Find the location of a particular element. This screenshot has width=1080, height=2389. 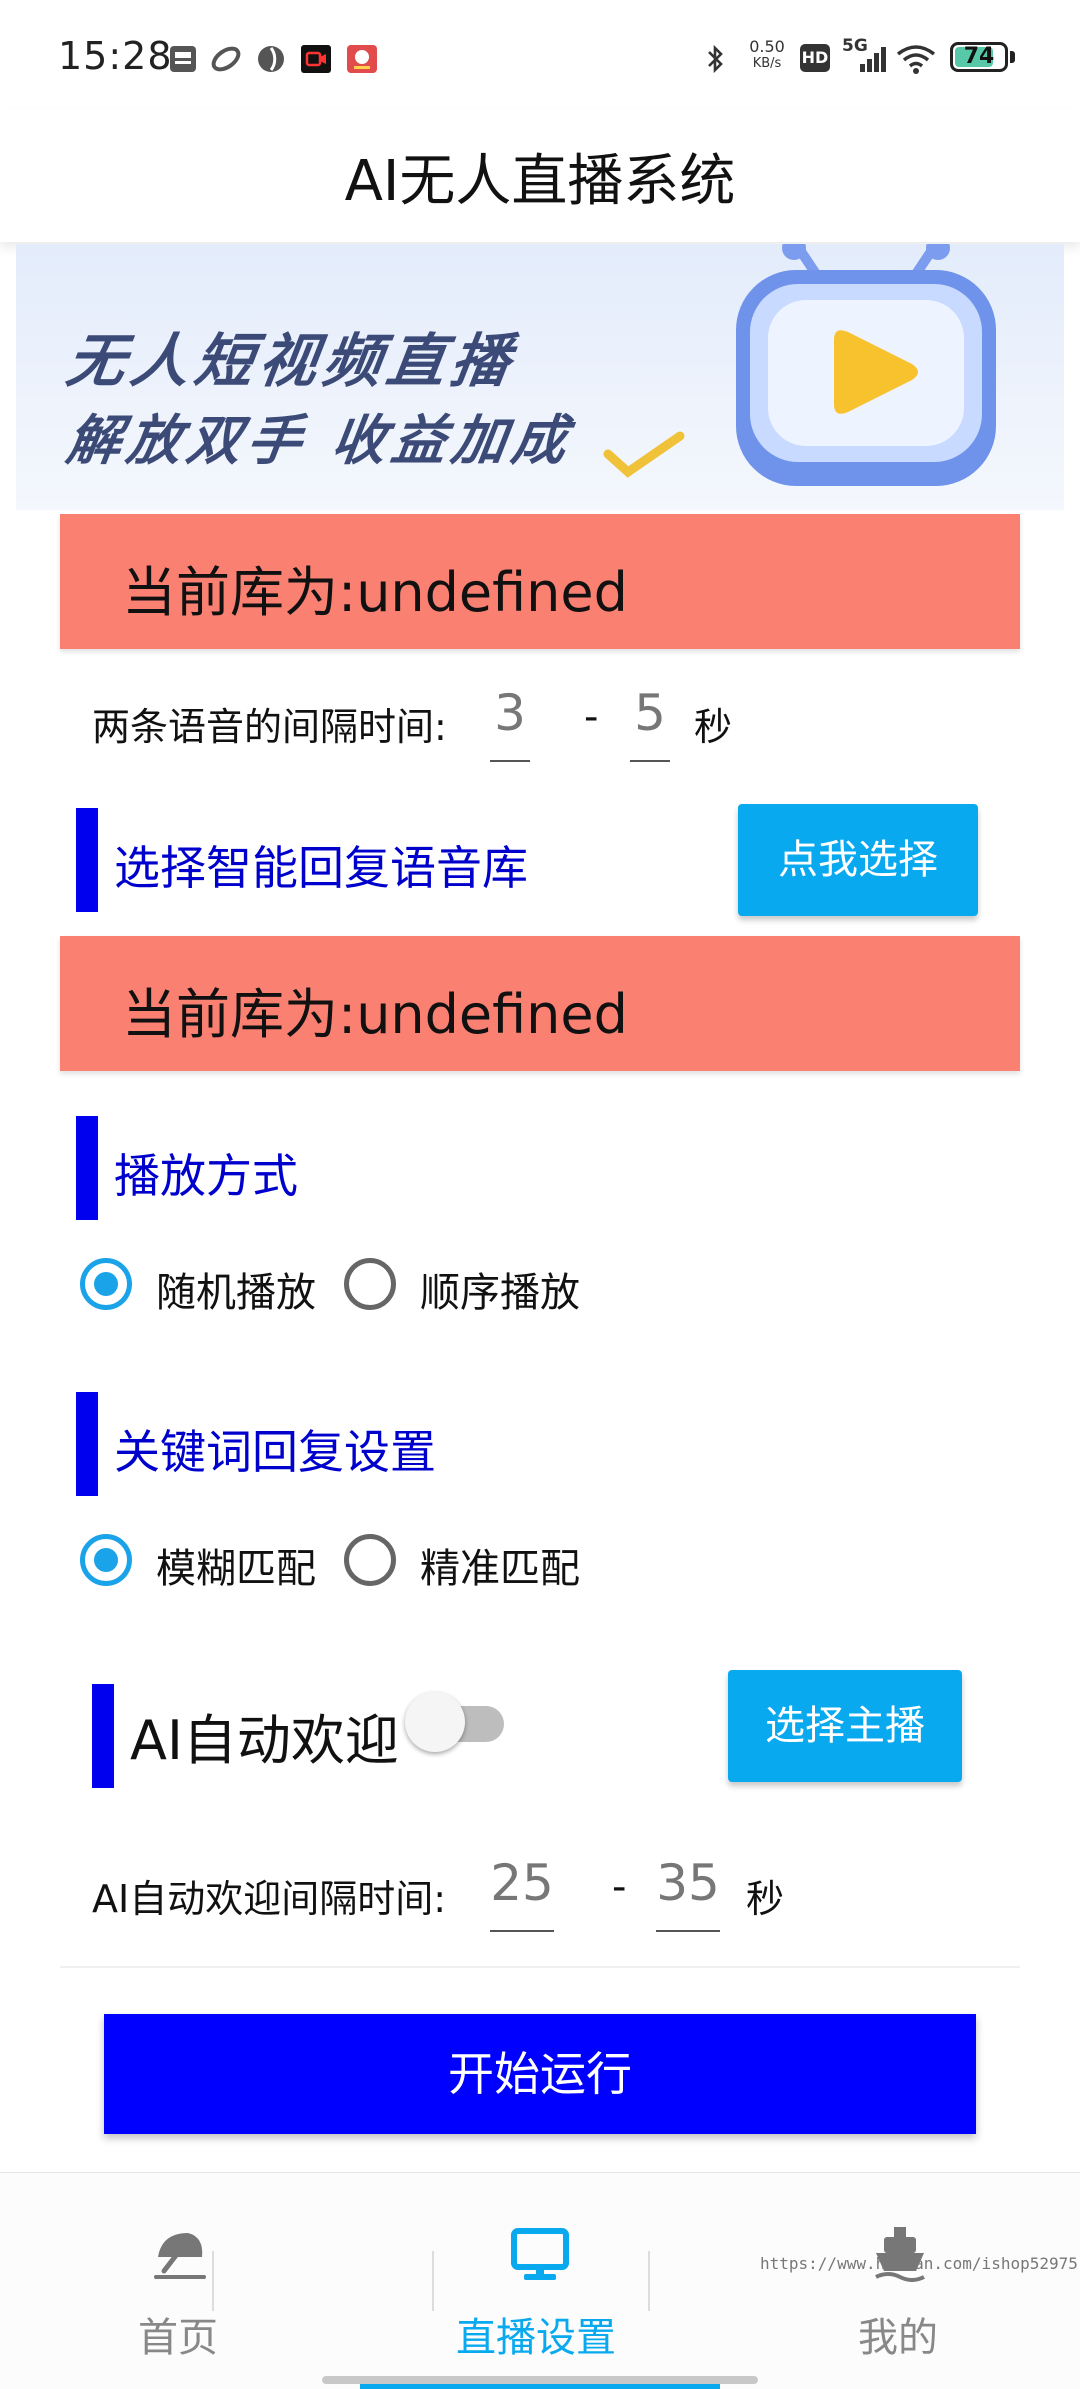

page-title: AI无人直播系统 is located at coordinates (540, 181).